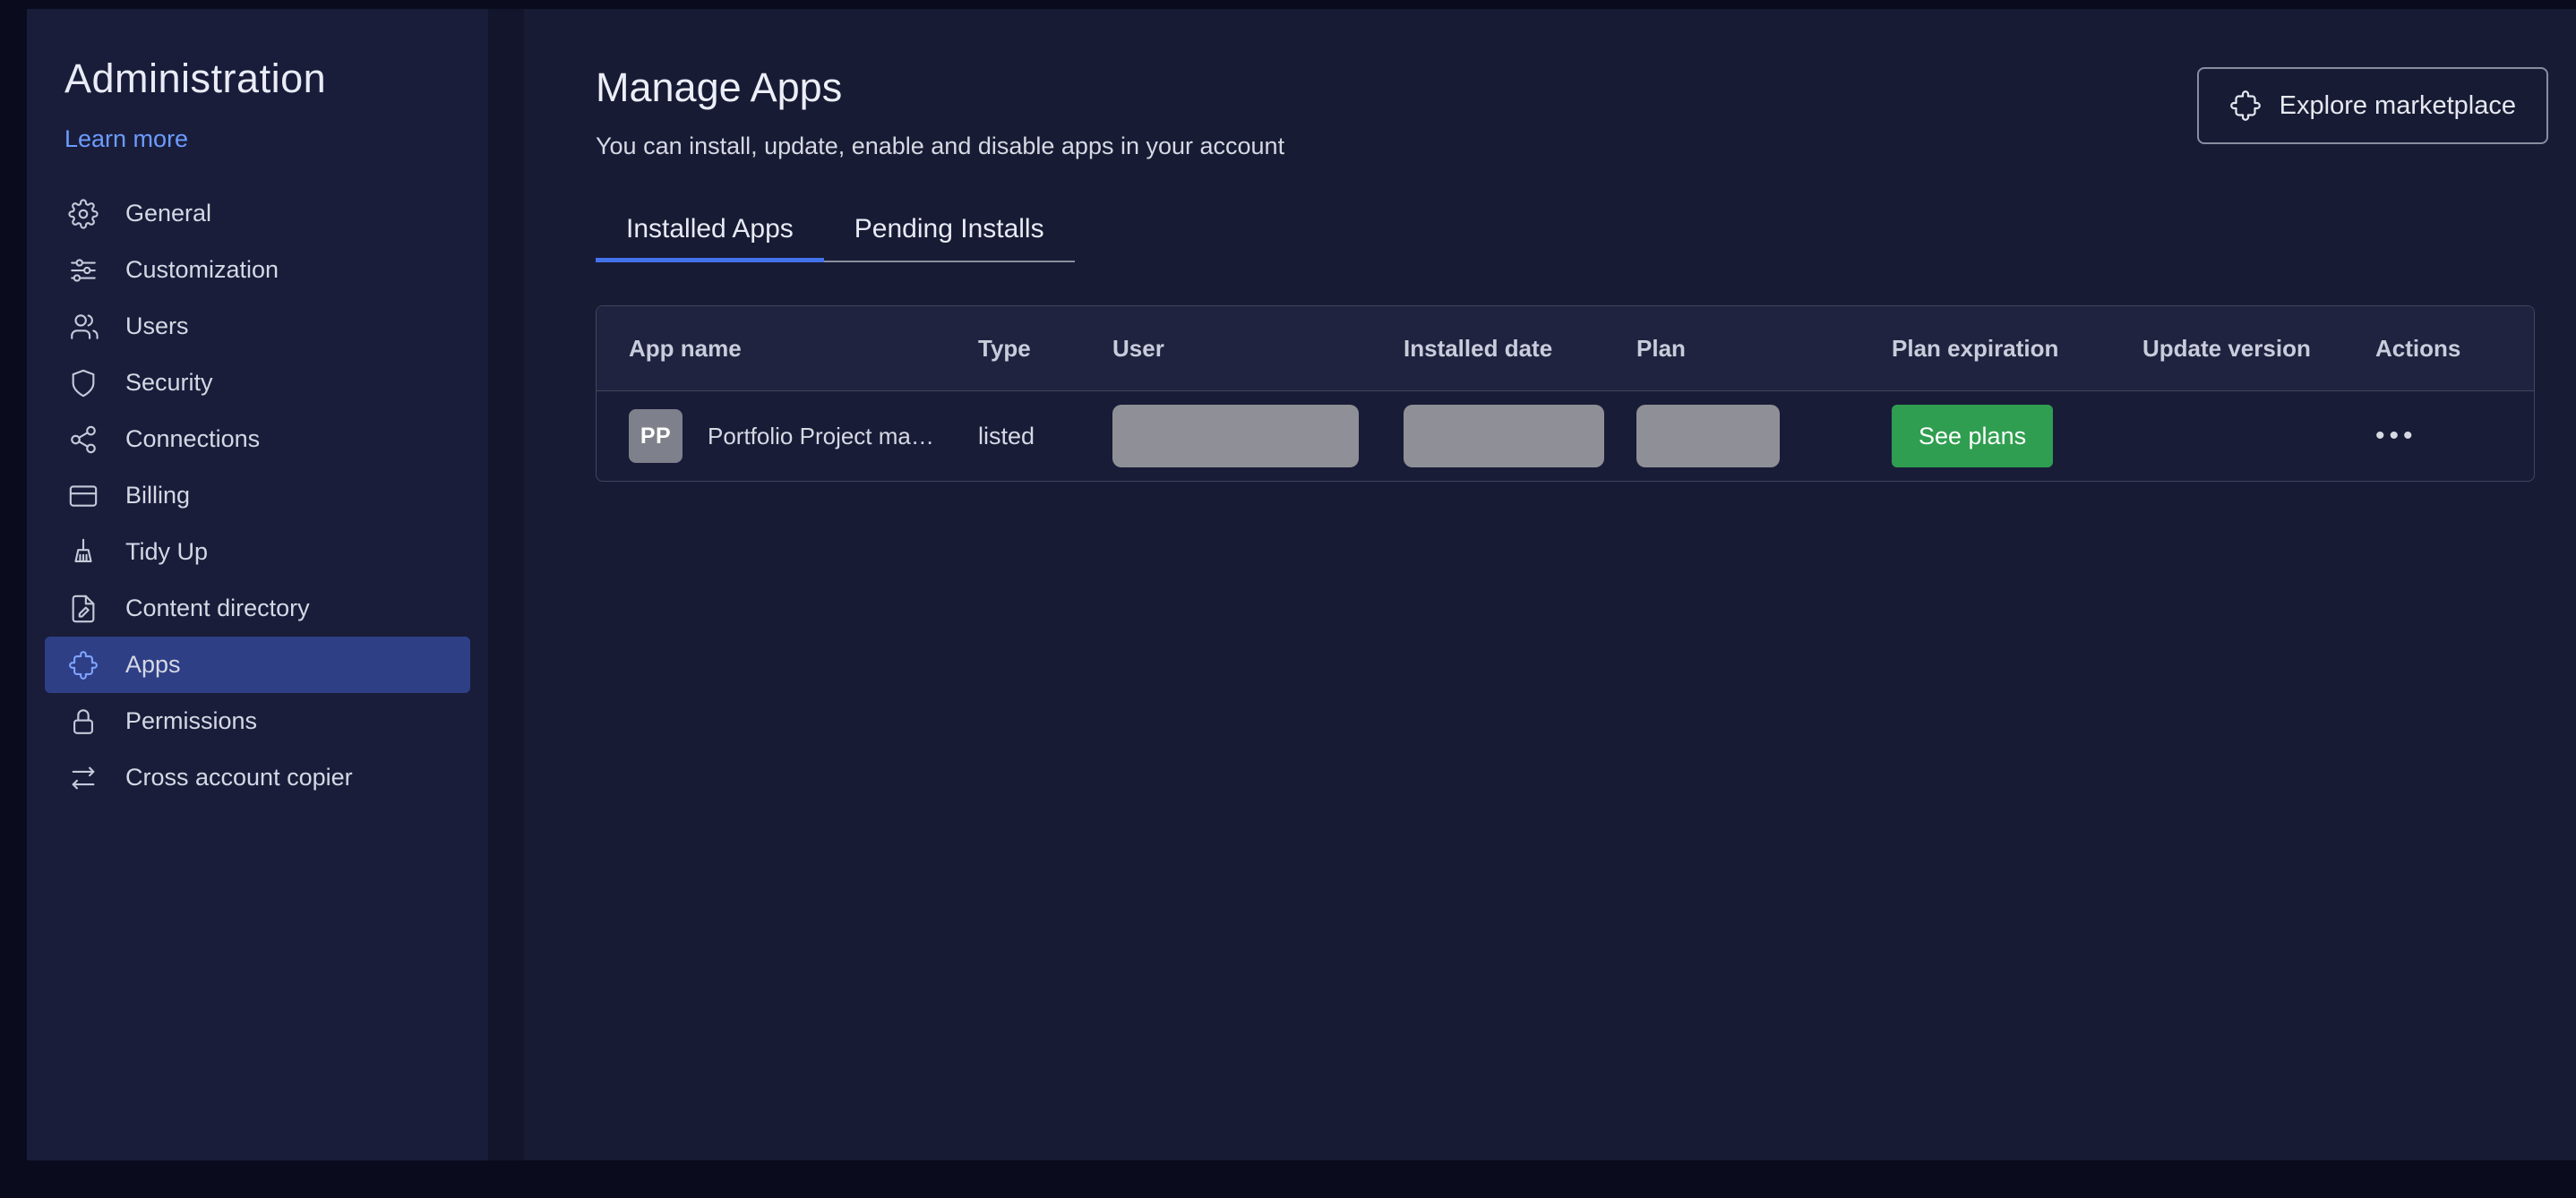  I want to click on sidebar-item-customization: Customization, so click(257, 270).